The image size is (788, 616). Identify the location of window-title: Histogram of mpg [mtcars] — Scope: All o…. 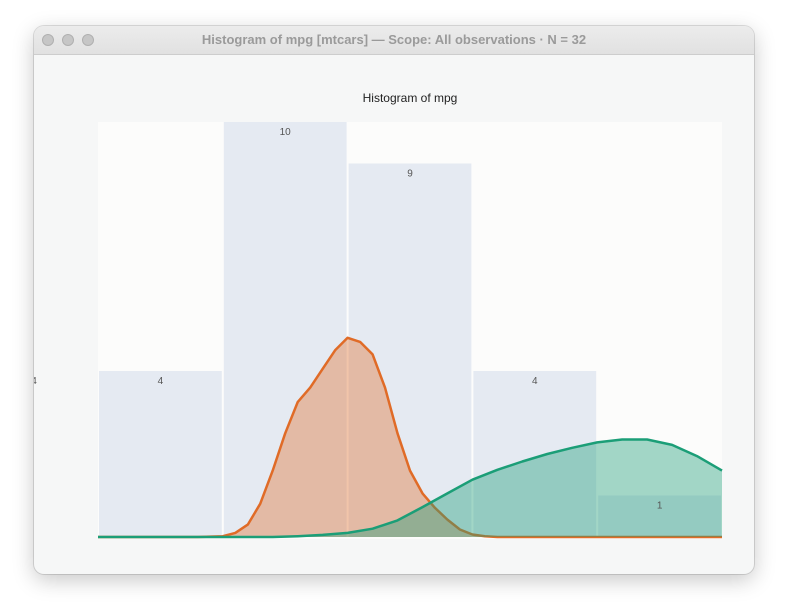
(394, 39).